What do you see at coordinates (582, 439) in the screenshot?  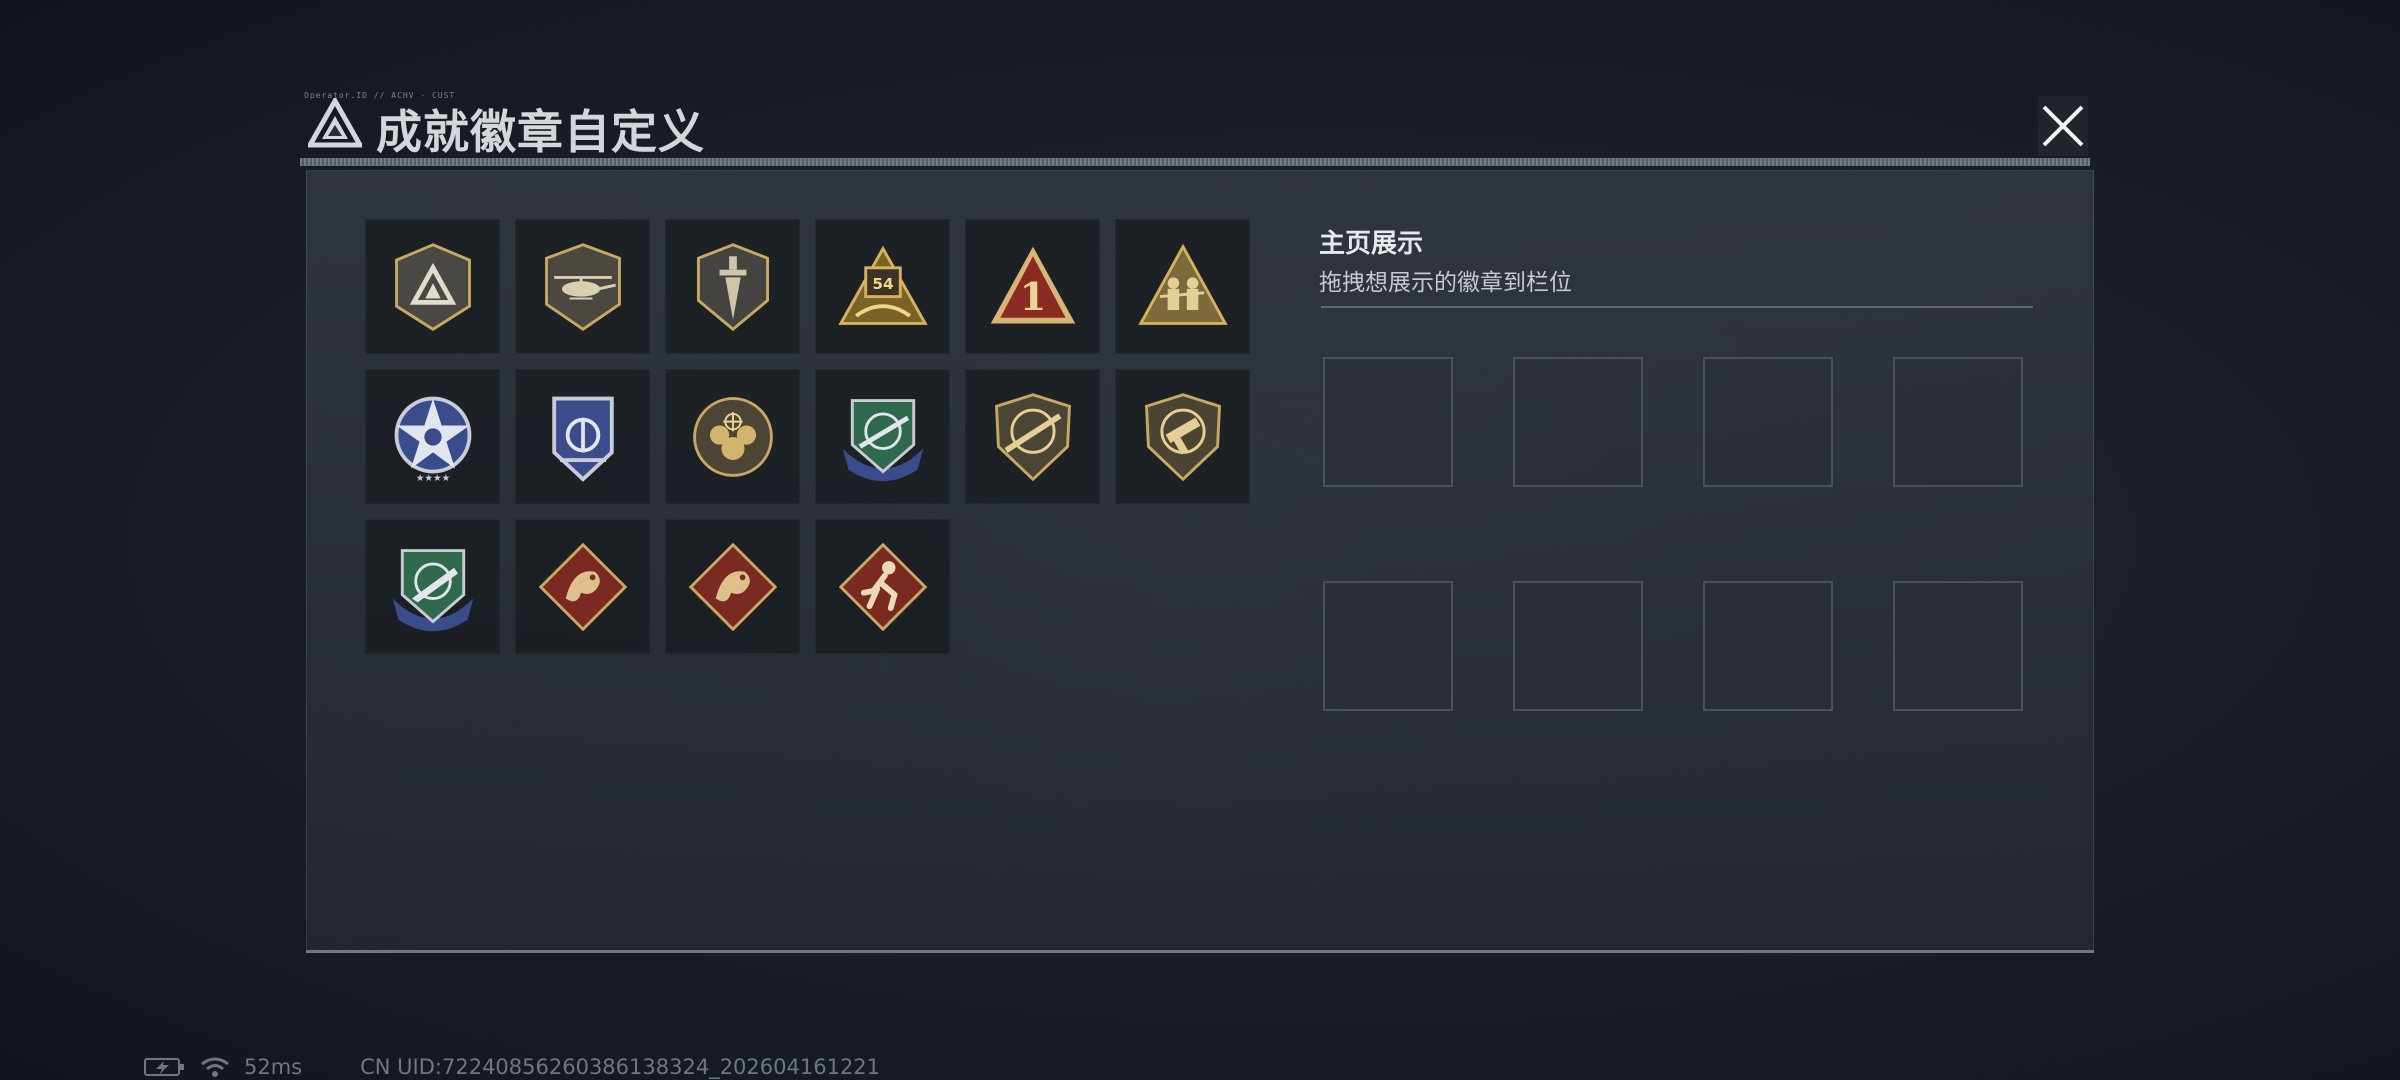 I see `blue-shield-badge-icon` at bounding box center [582, 439].